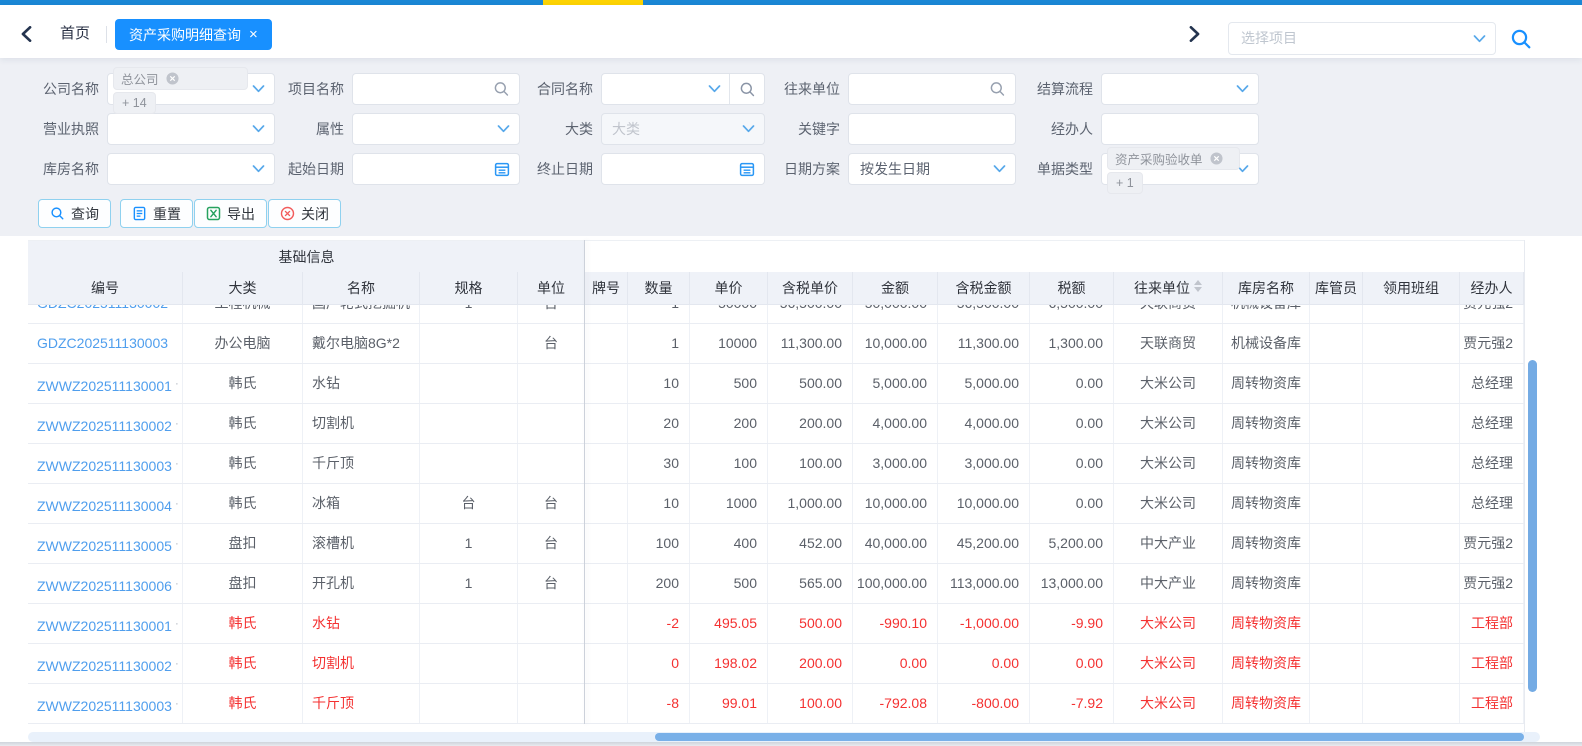 The height and width of the screenshot is (746, 1582). Describe the element at coordinates (1532, 526) in the screenshot. I see `vertical-scrollbar-thumb` at that location.